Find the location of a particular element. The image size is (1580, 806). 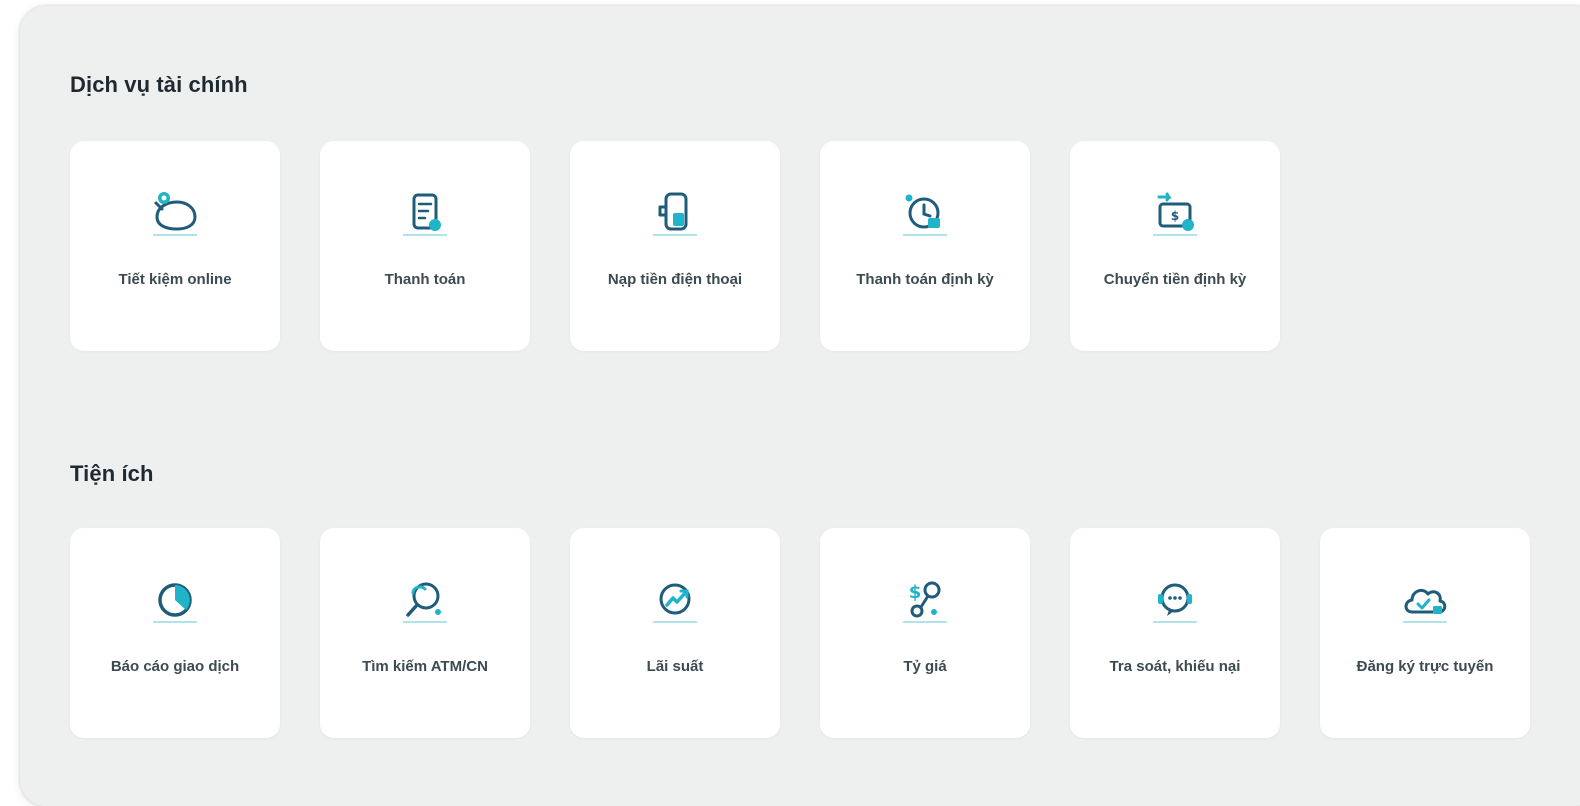

tile-label: Lãi suất is located at coordinates (675, 666).